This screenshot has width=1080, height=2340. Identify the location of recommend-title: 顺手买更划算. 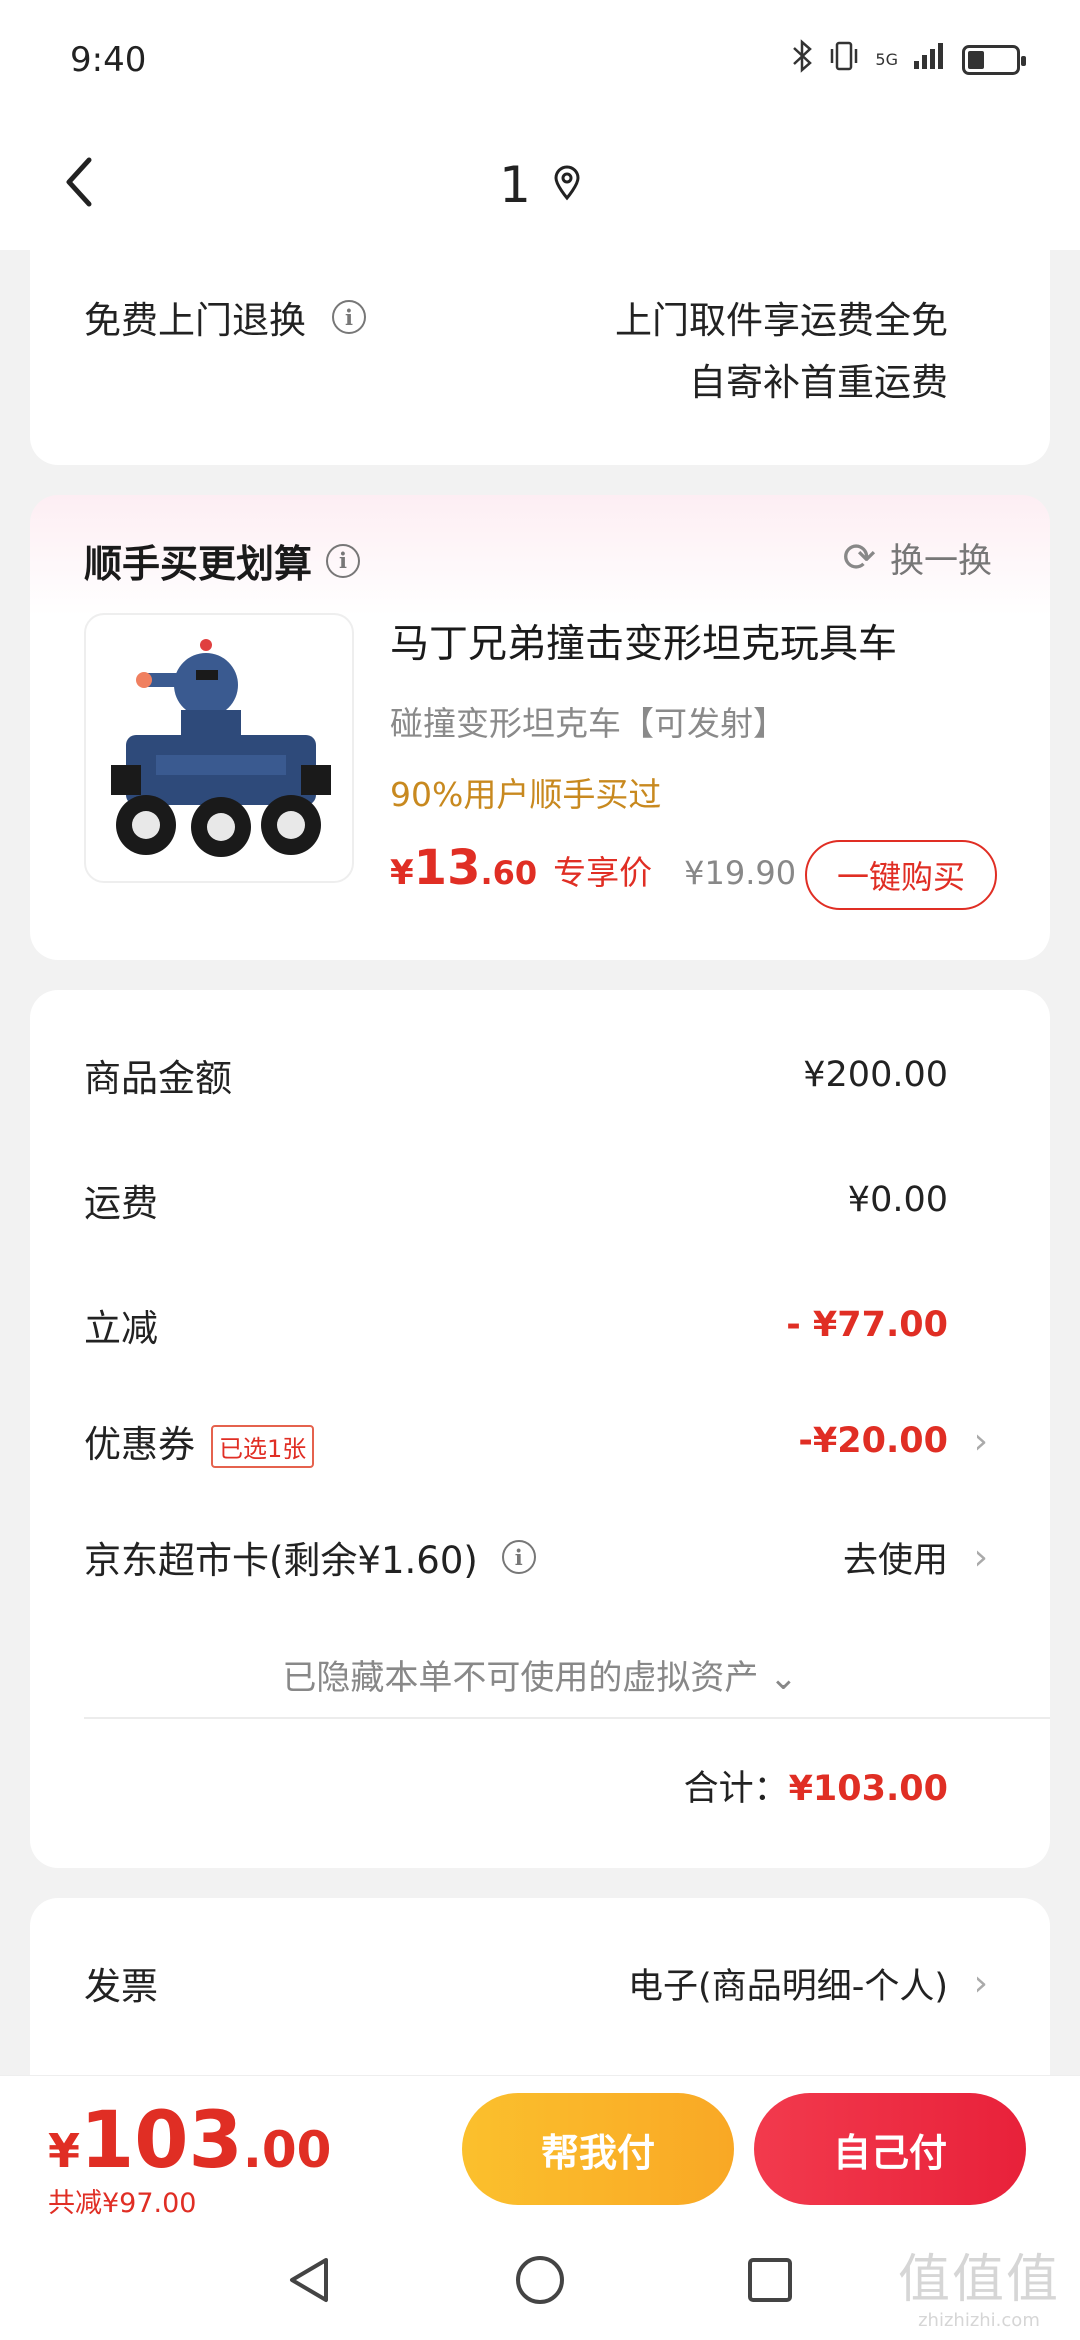
(198, 564).